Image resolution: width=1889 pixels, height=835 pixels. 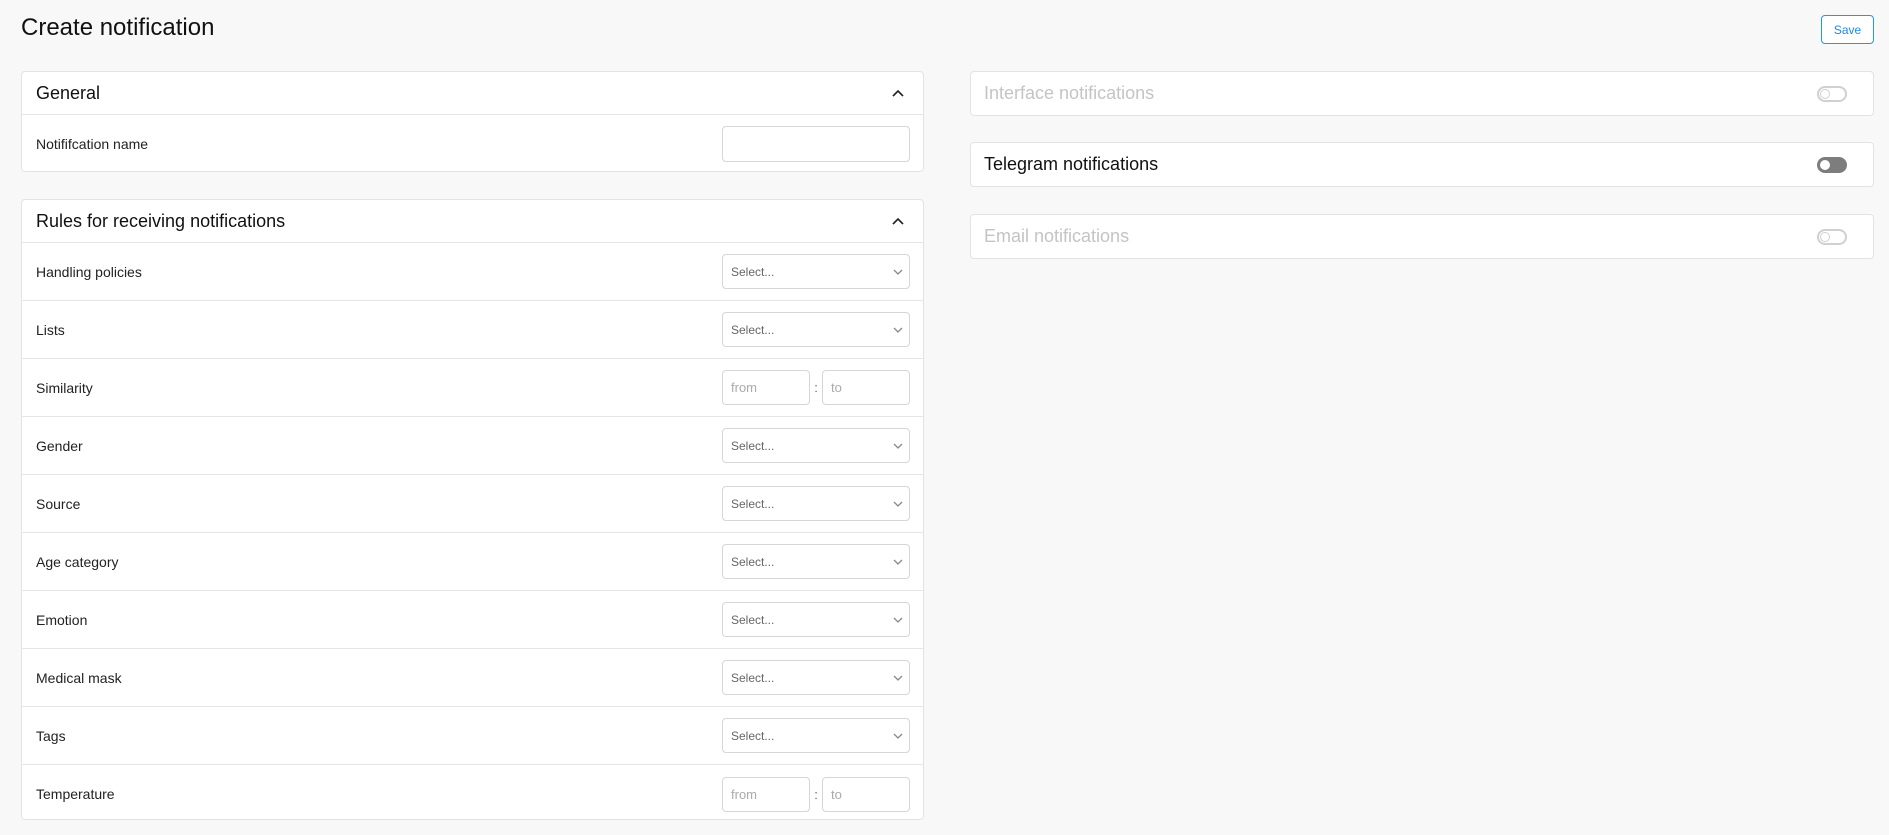 I want to click on temperature-from-input: from, so click(x=766, y=794).